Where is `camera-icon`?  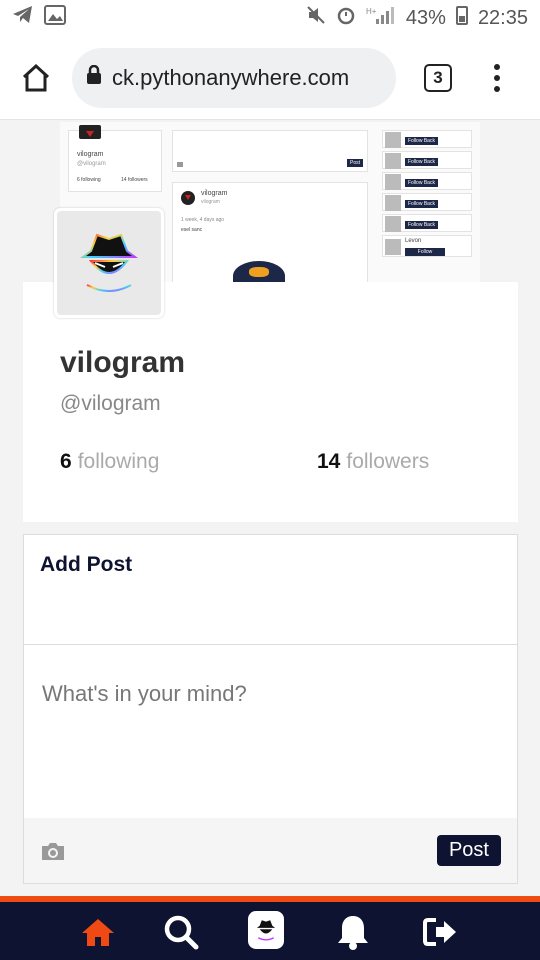 camera-icon is located at coordinates (53, 851).